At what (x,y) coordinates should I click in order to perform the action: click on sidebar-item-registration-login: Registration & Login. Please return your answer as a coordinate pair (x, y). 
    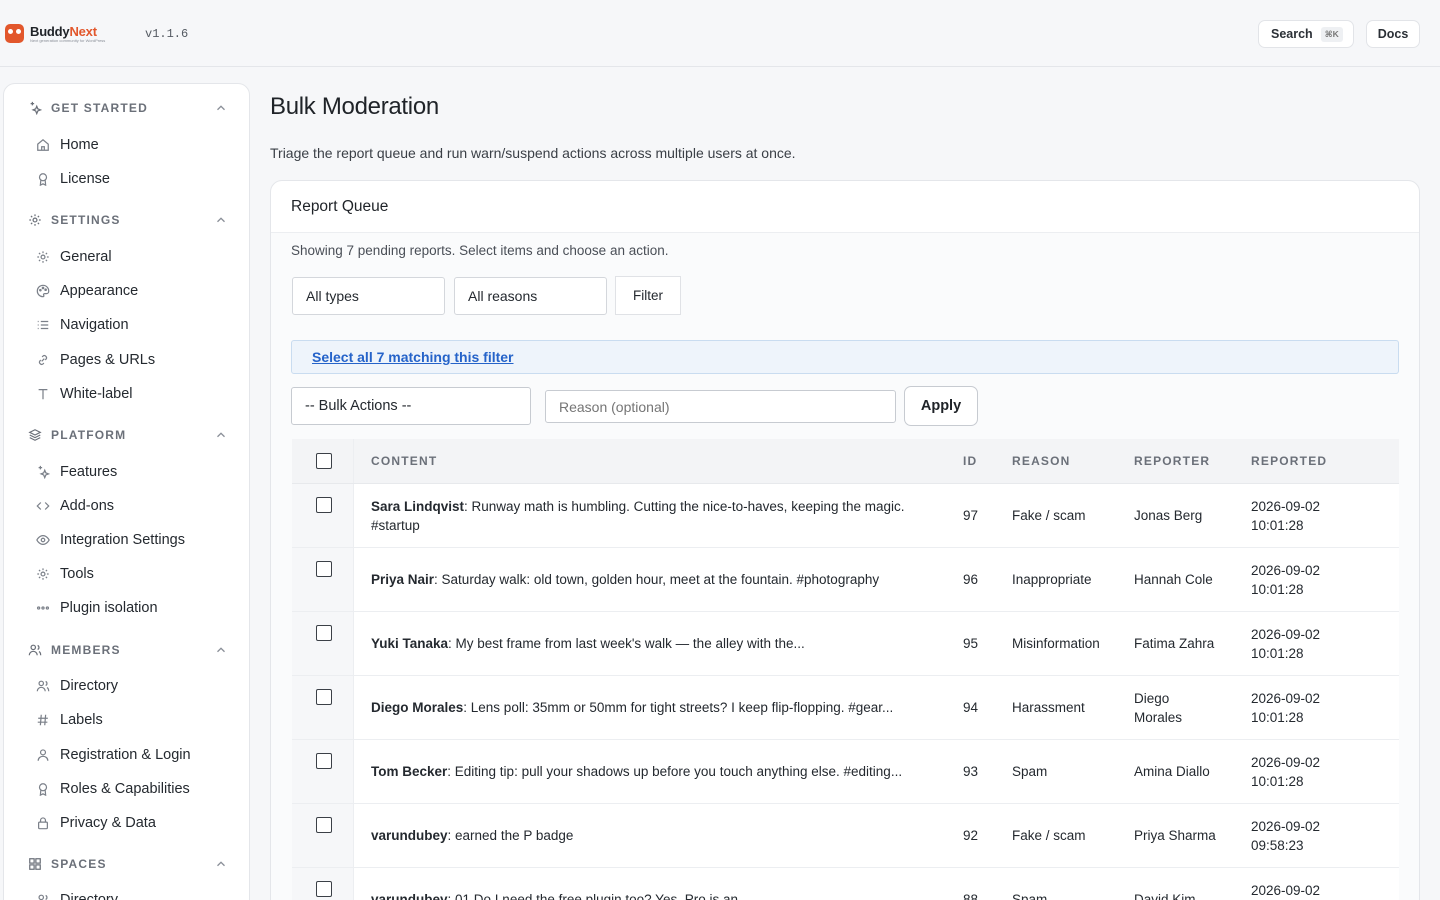
    Looking at the image, I should click on (136, 755).